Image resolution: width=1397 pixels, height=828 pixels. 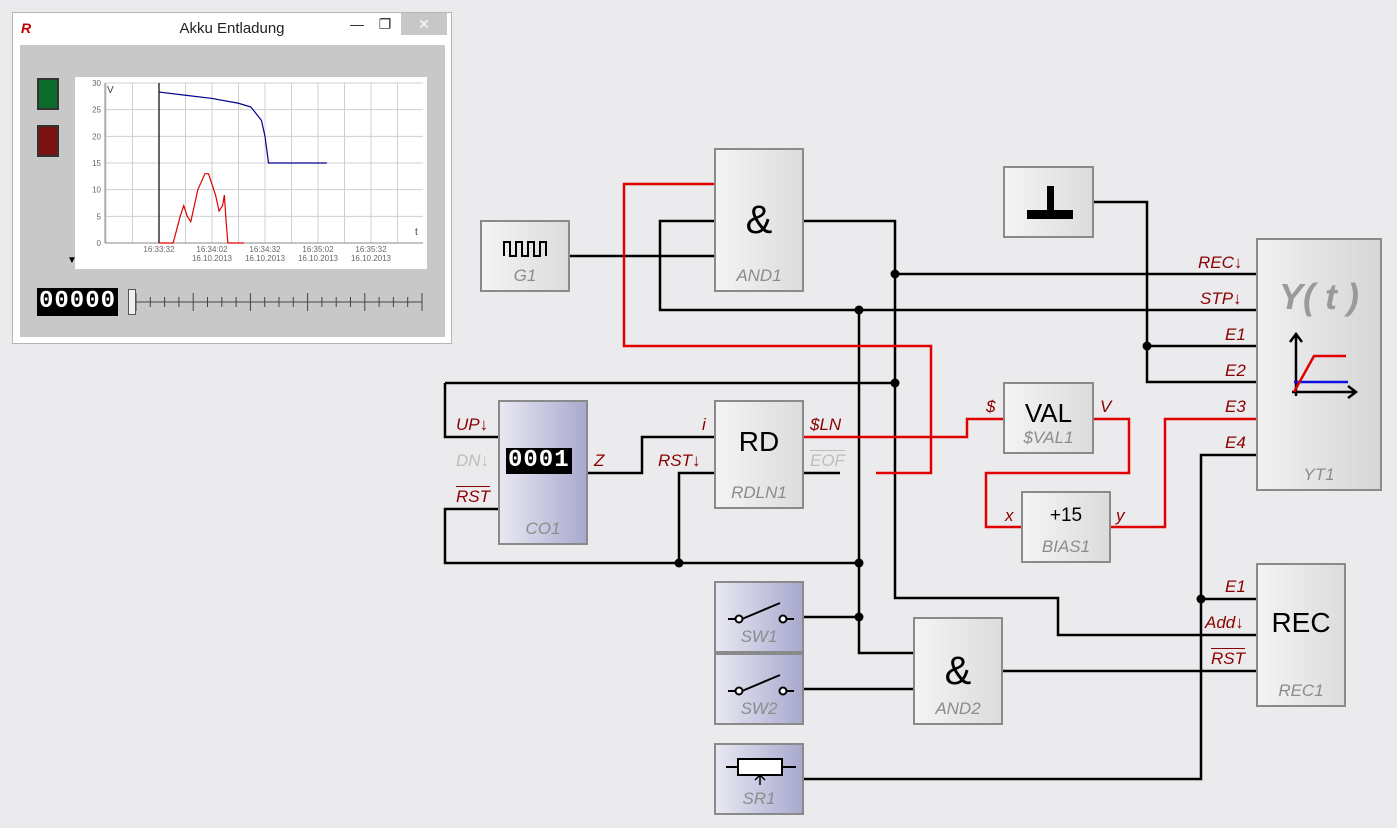 I want to click on val-title: VAL, so click(x=1048, y=413).